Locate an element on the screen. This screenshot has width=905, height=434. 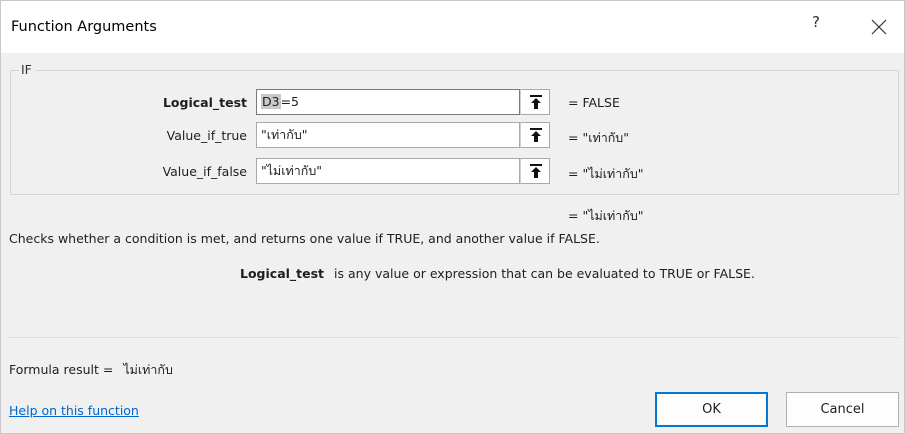
dialog-title: Function Arguments is located at coordinates (84, 27).